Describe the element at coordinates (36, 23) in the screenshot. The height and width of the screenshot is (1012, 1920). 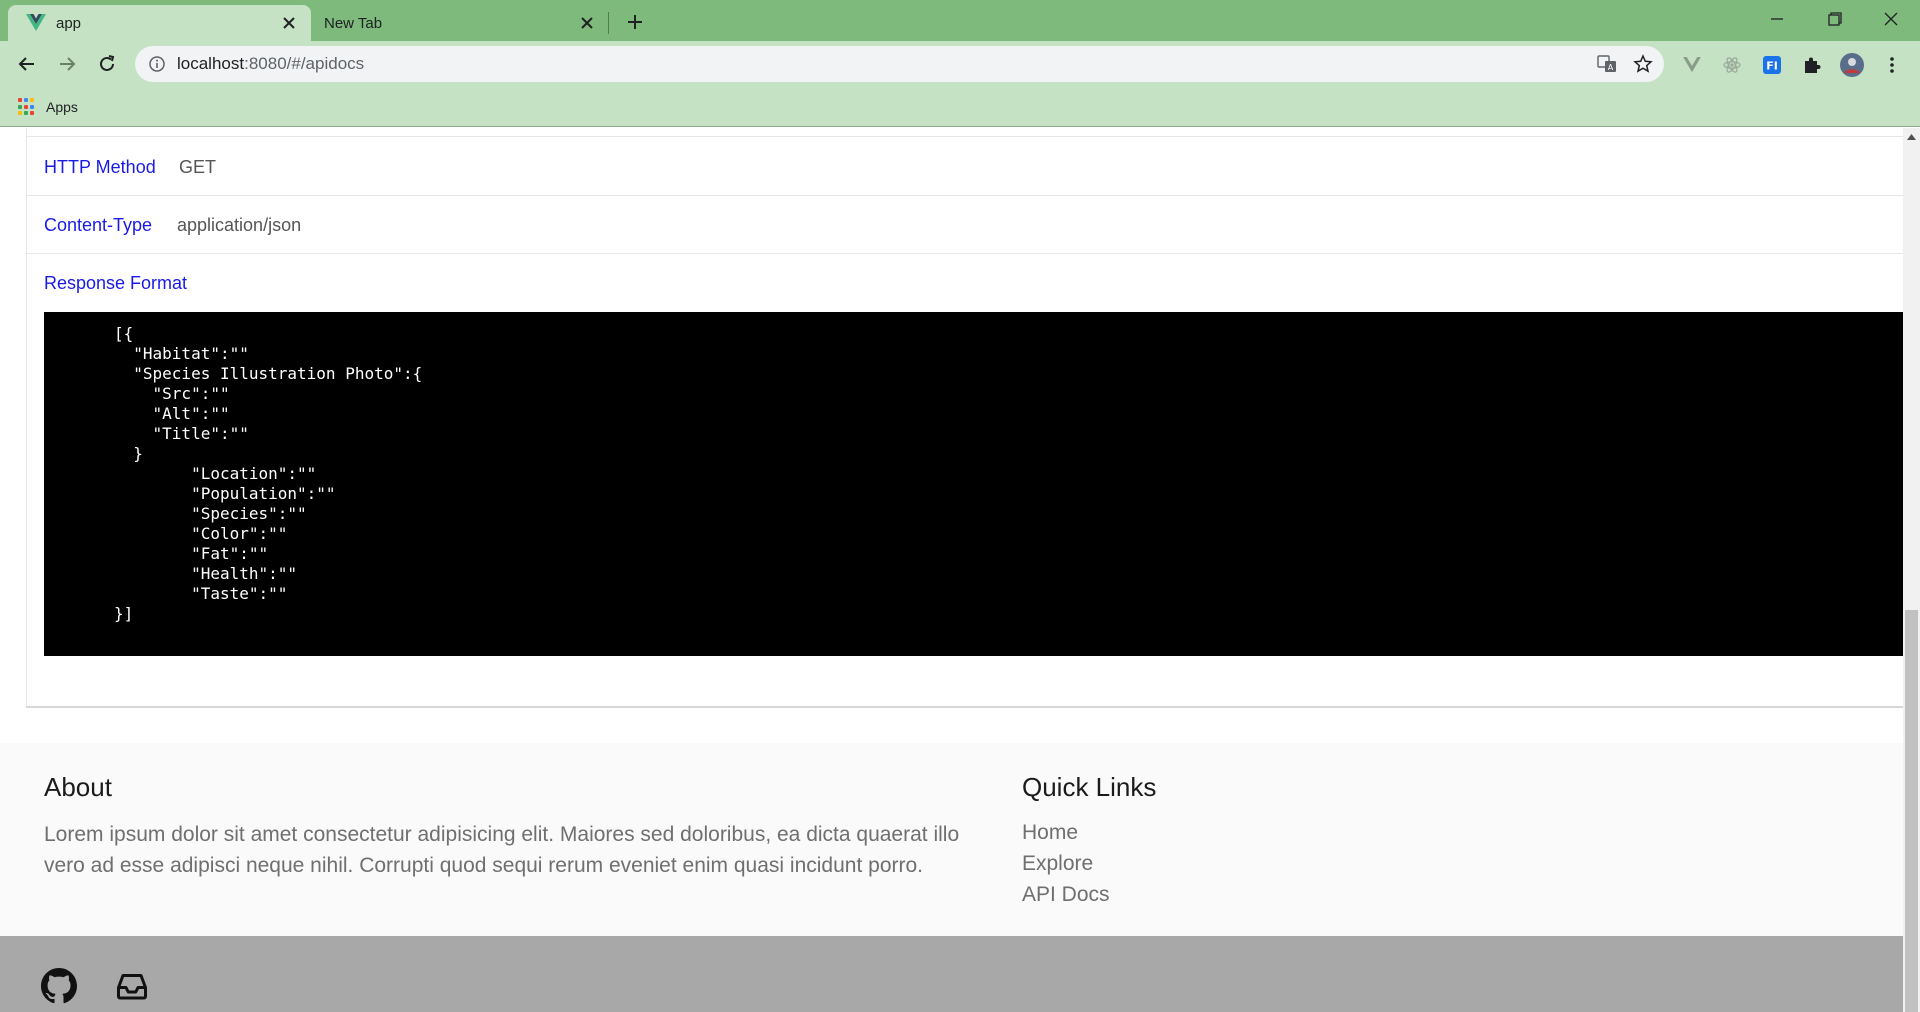
I see `vue-logo-icon` at that location.